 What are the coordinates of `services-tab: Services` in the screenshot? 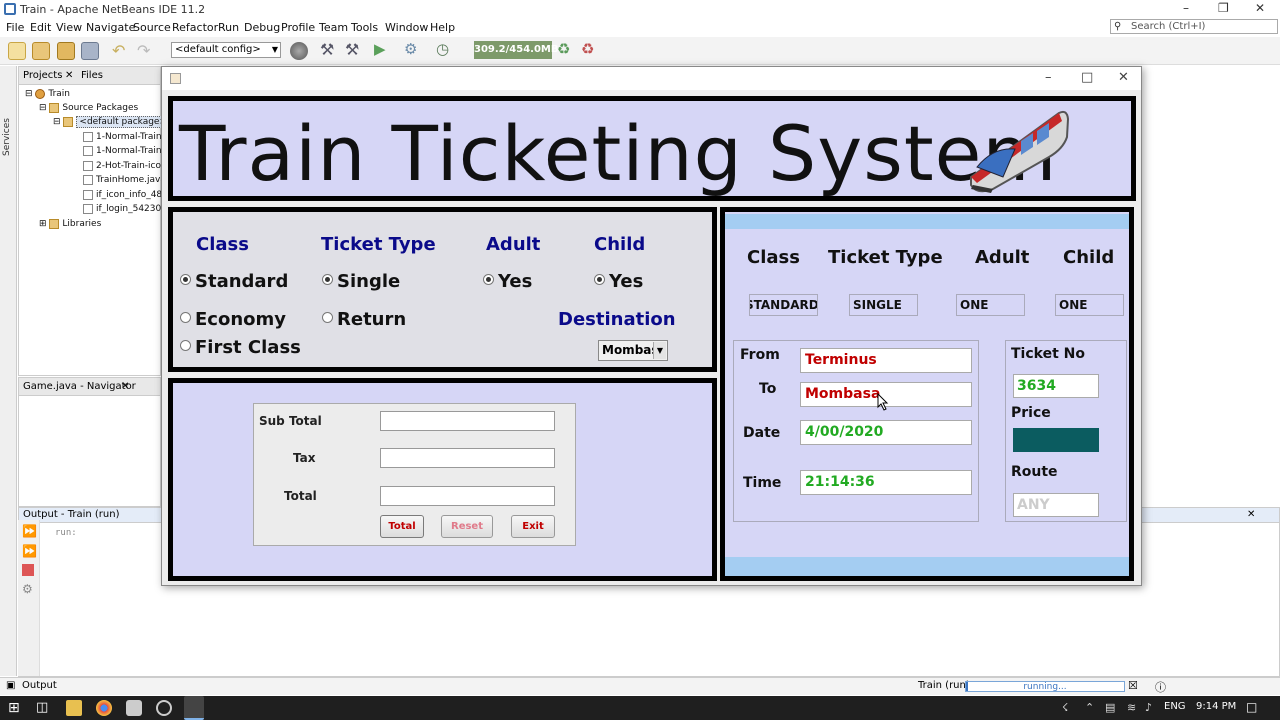 It's located at (7, 137).